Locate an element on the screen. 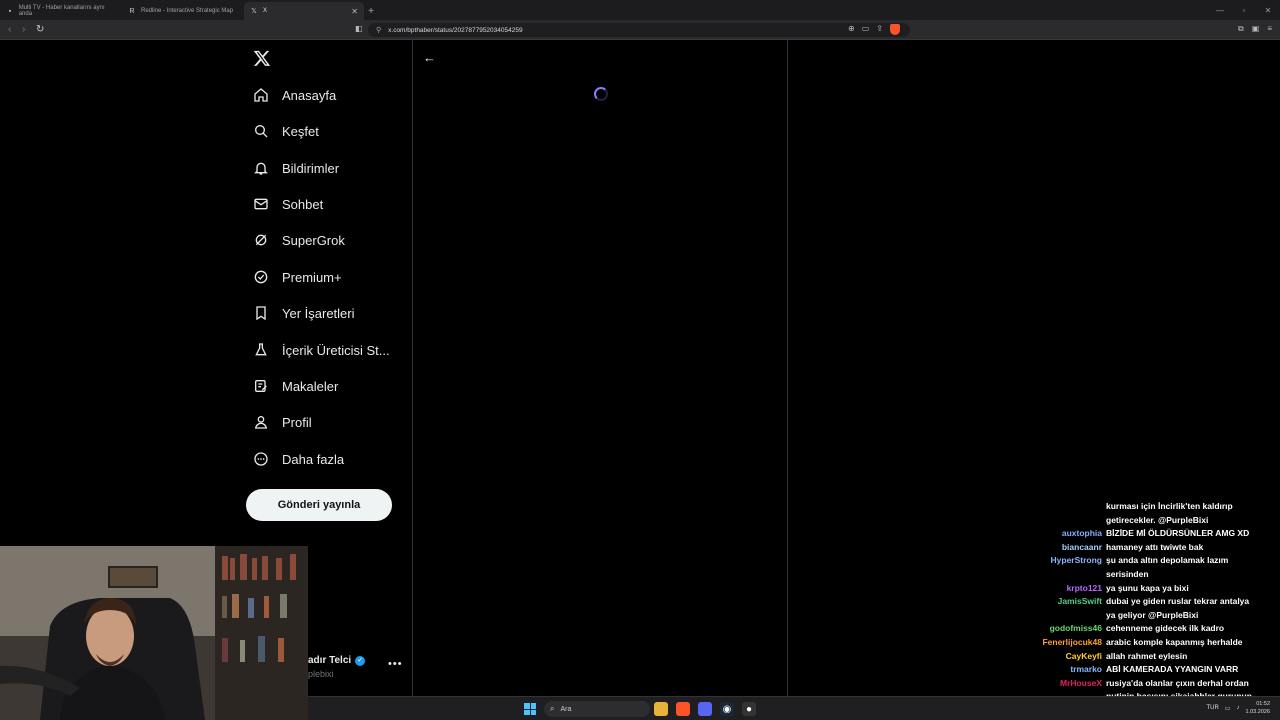 This screenshot has width=1280, height=720. post-button: Gönderi yayınla is located at coordinates (319, 505).